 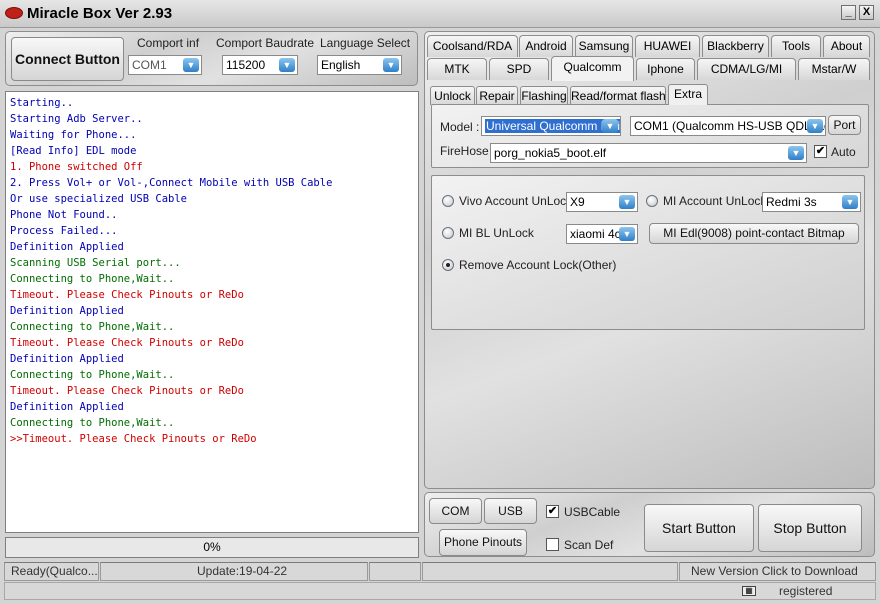 What do you see at coordinates (365, 43) in the screenshot?
I see `language-label: Language Select` at bounding box center [365, 43].